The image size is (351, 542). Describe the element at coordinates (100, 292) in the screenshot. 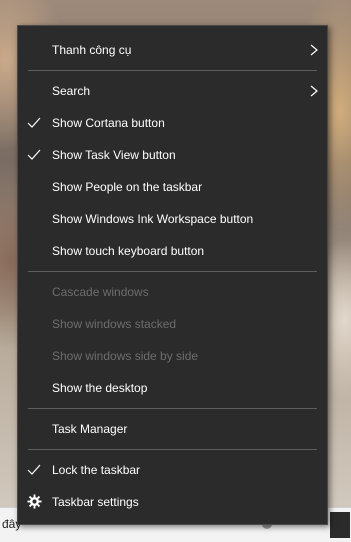

I see `menu-item-label: Cascade windows` at that location.